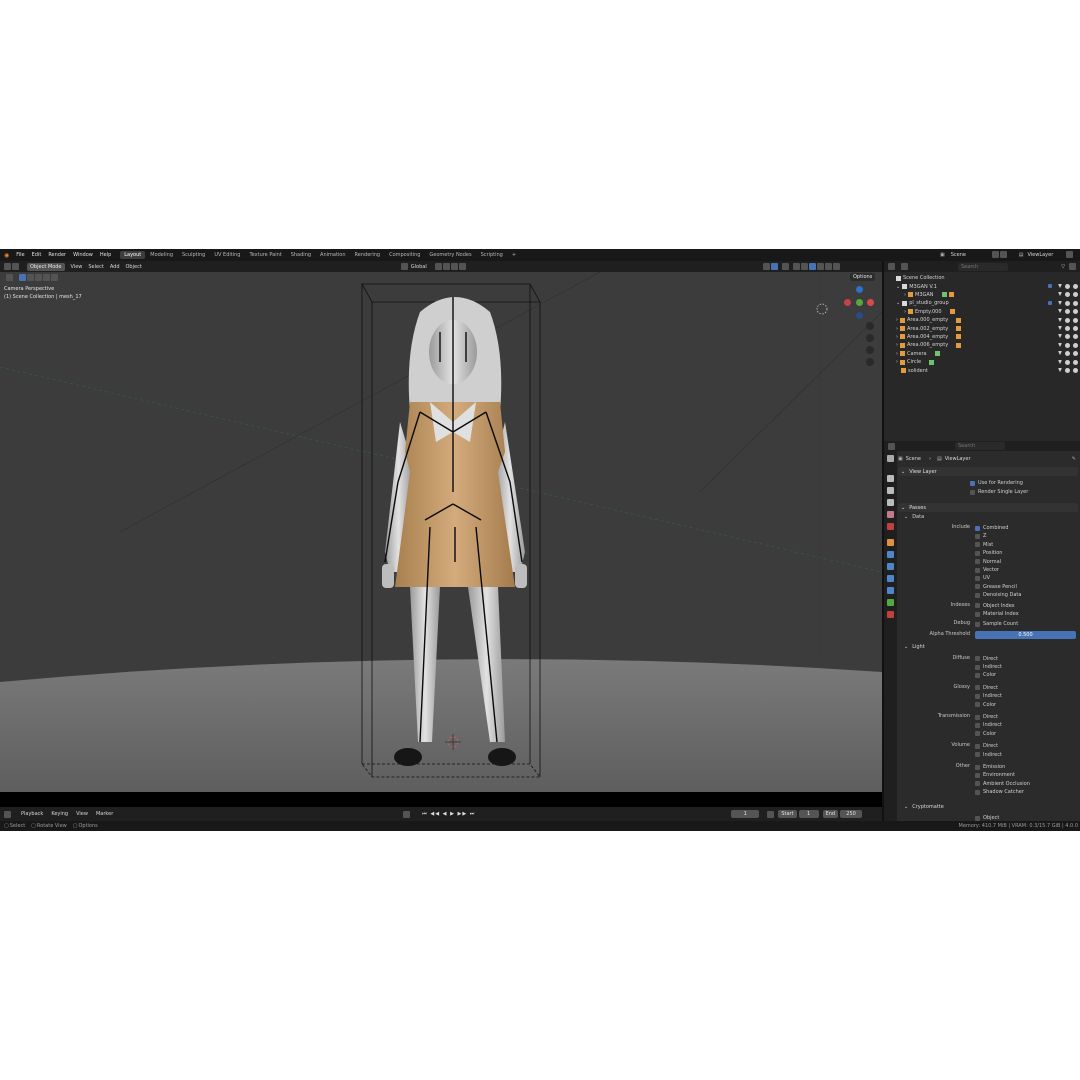 Image resolution: width=1080 pixels, height=1080 pixels. I want to click on current-frame-field: 1, so click(745, 814).